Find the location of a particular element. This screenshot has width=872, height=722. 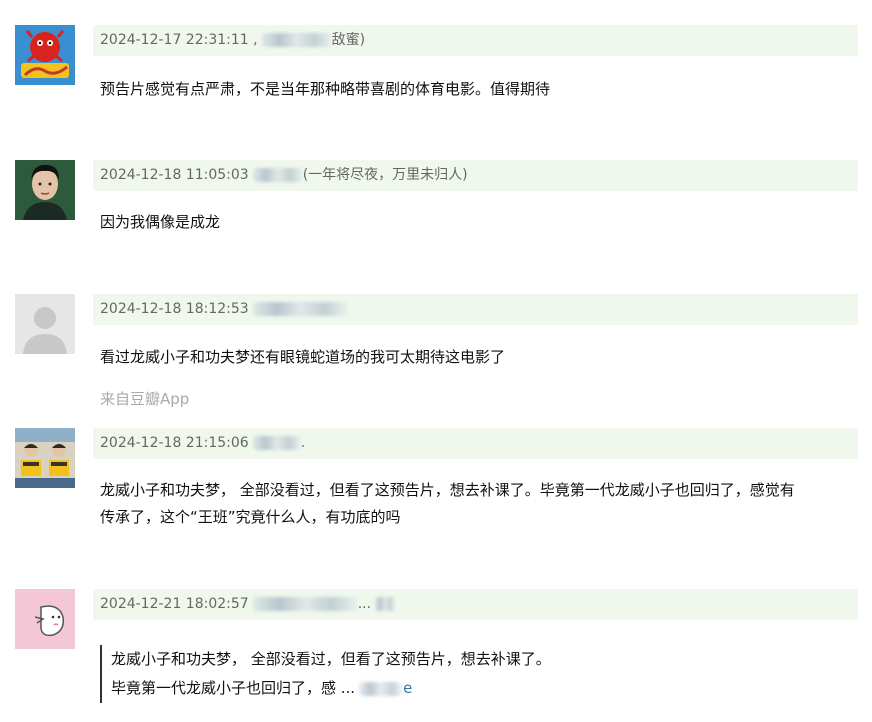

comment-source: 来自豆瓣App is located at coordinates (145, 399).